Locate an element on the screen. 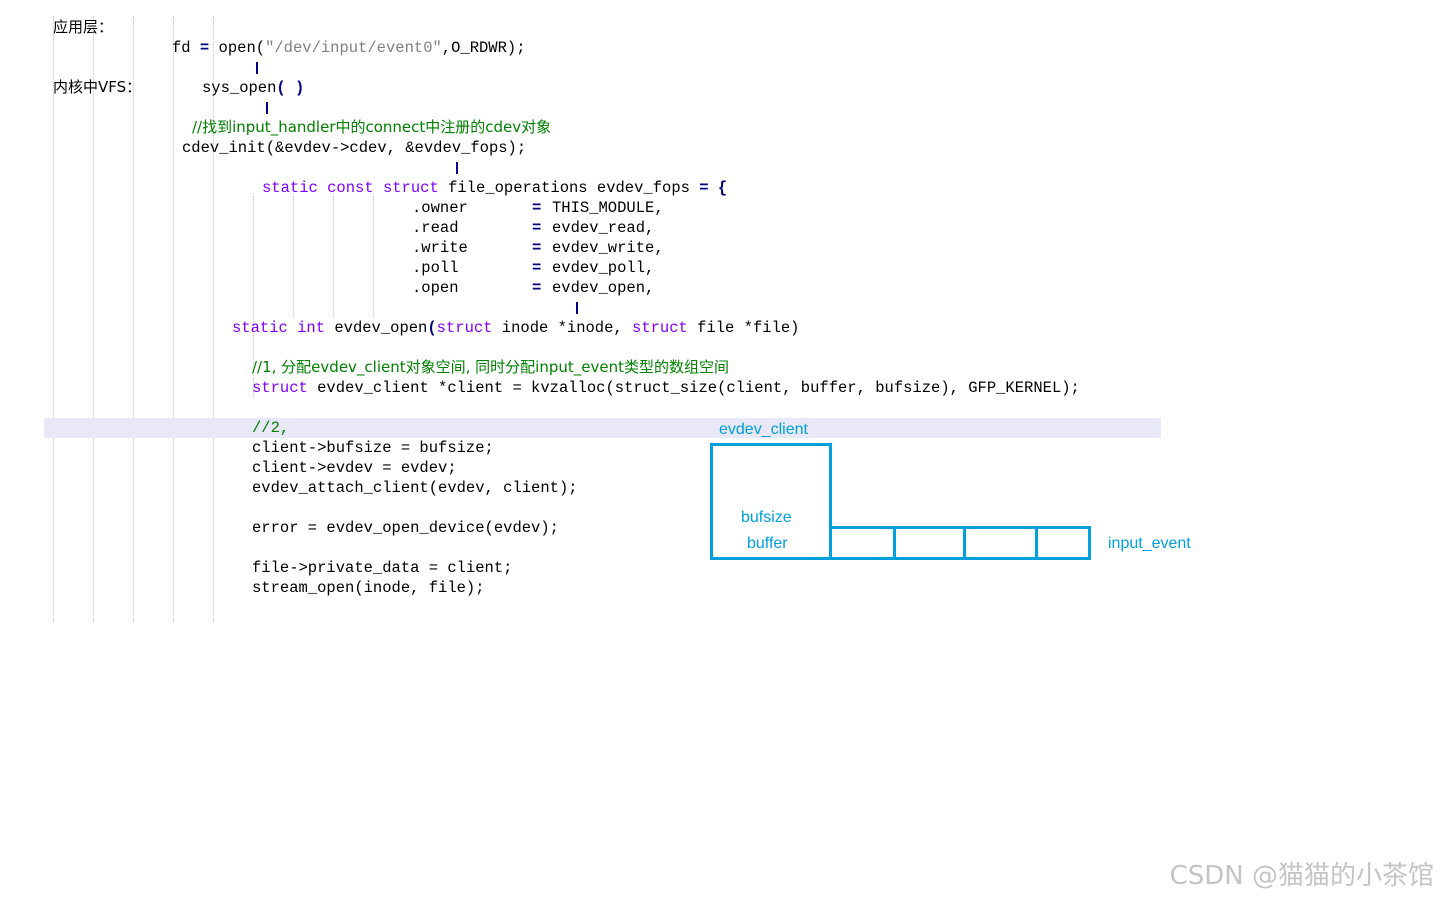  buffer-field-label: buffer is located at coordinates (767, 543).